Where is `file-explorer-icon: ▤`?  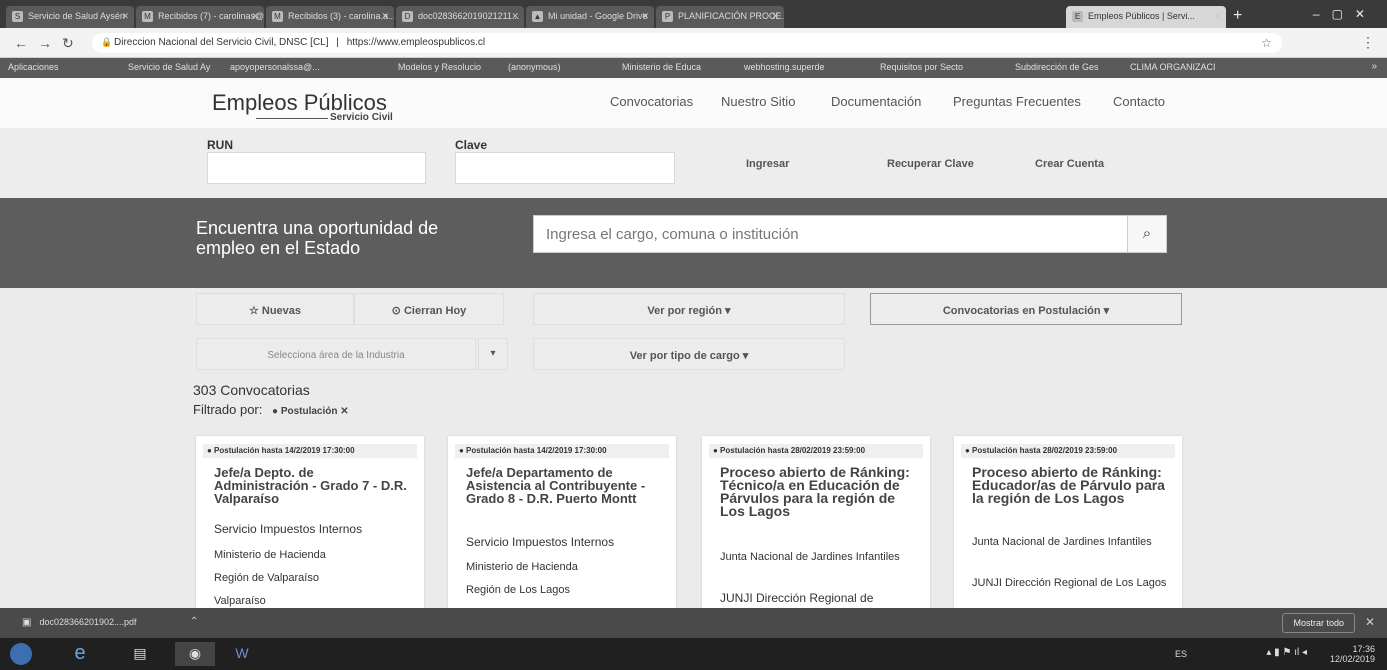 file-explorer-icon: ▤ is located at coordinates (140, 654).